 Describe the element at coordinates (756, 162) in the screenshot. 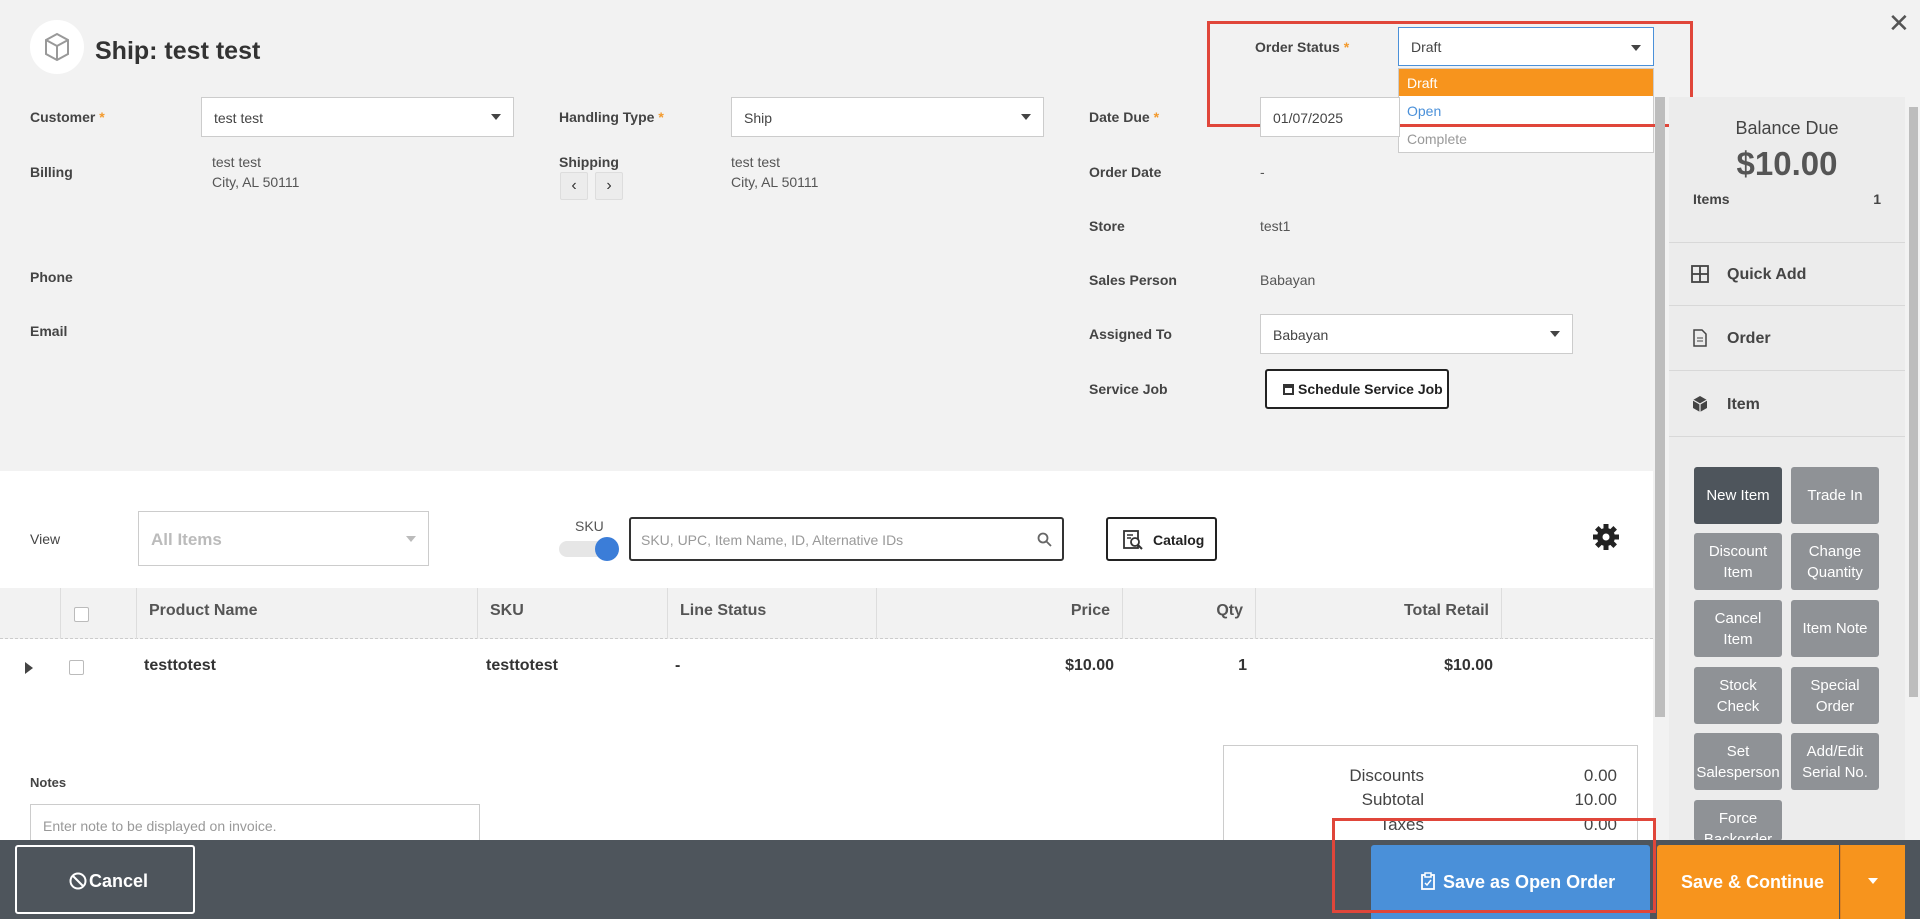

I see `shipping-line1: test test` at that location.